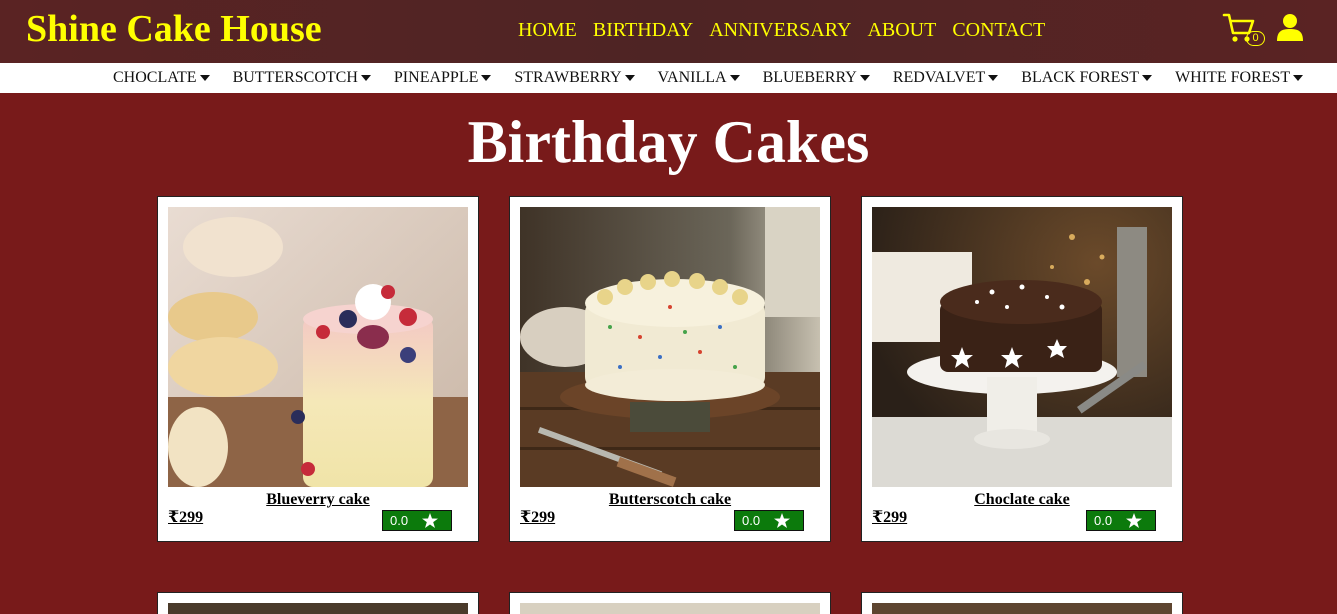 The height and width of the screenshot is (614, 1337). Describe the element at coordinates (809, 77) in the screenshot. I see `flavor-label: BLUEBERRY` at that location.